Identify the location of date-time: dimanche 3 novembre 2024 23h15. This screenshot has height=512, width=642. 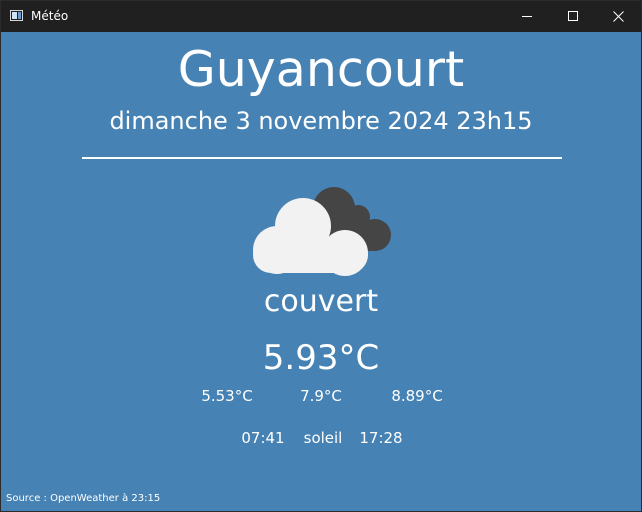
(321, 121).